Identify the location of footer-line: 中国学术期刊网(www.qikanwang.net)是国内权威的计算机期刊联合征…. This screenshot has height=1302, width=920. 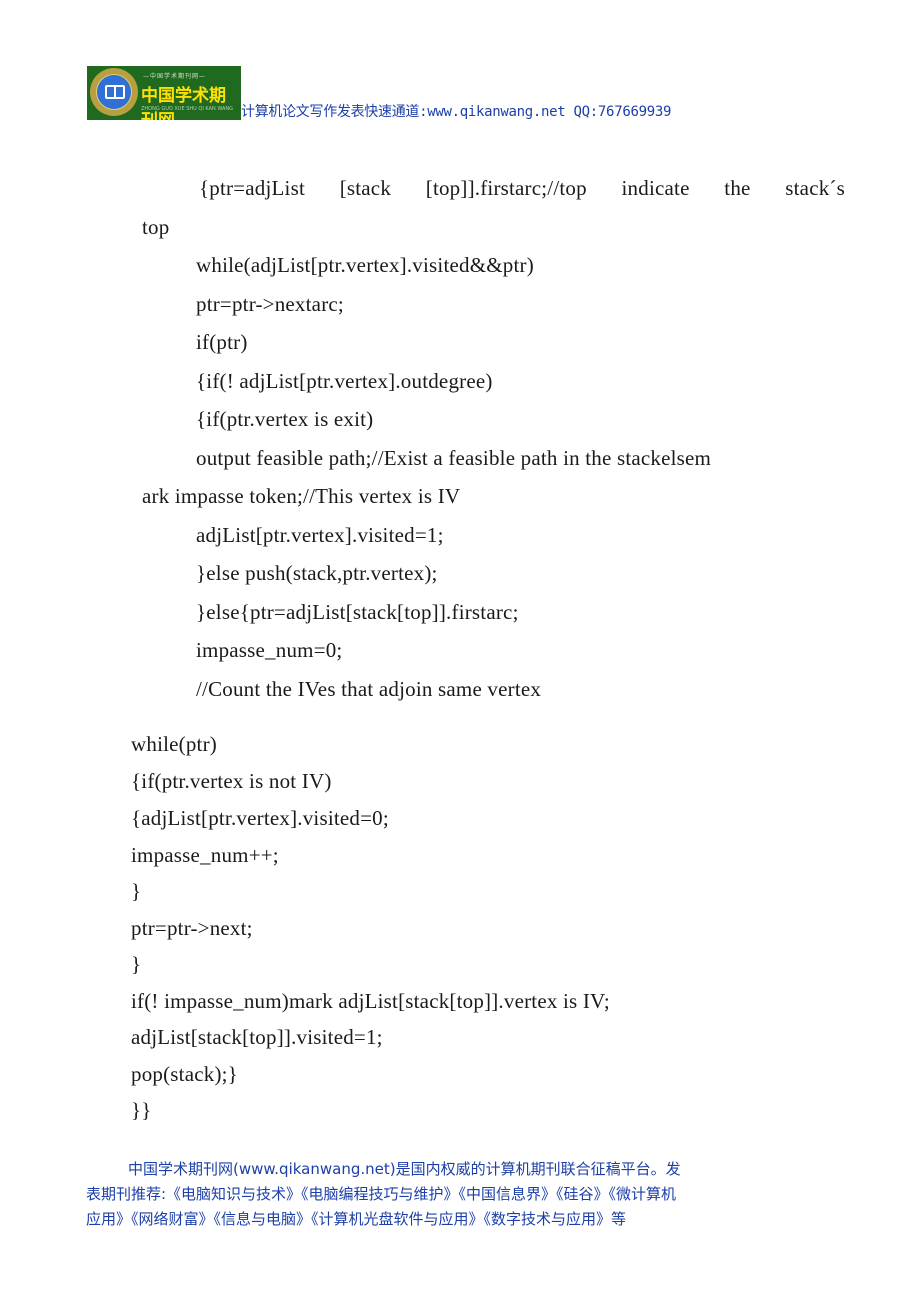
(404, 1169).